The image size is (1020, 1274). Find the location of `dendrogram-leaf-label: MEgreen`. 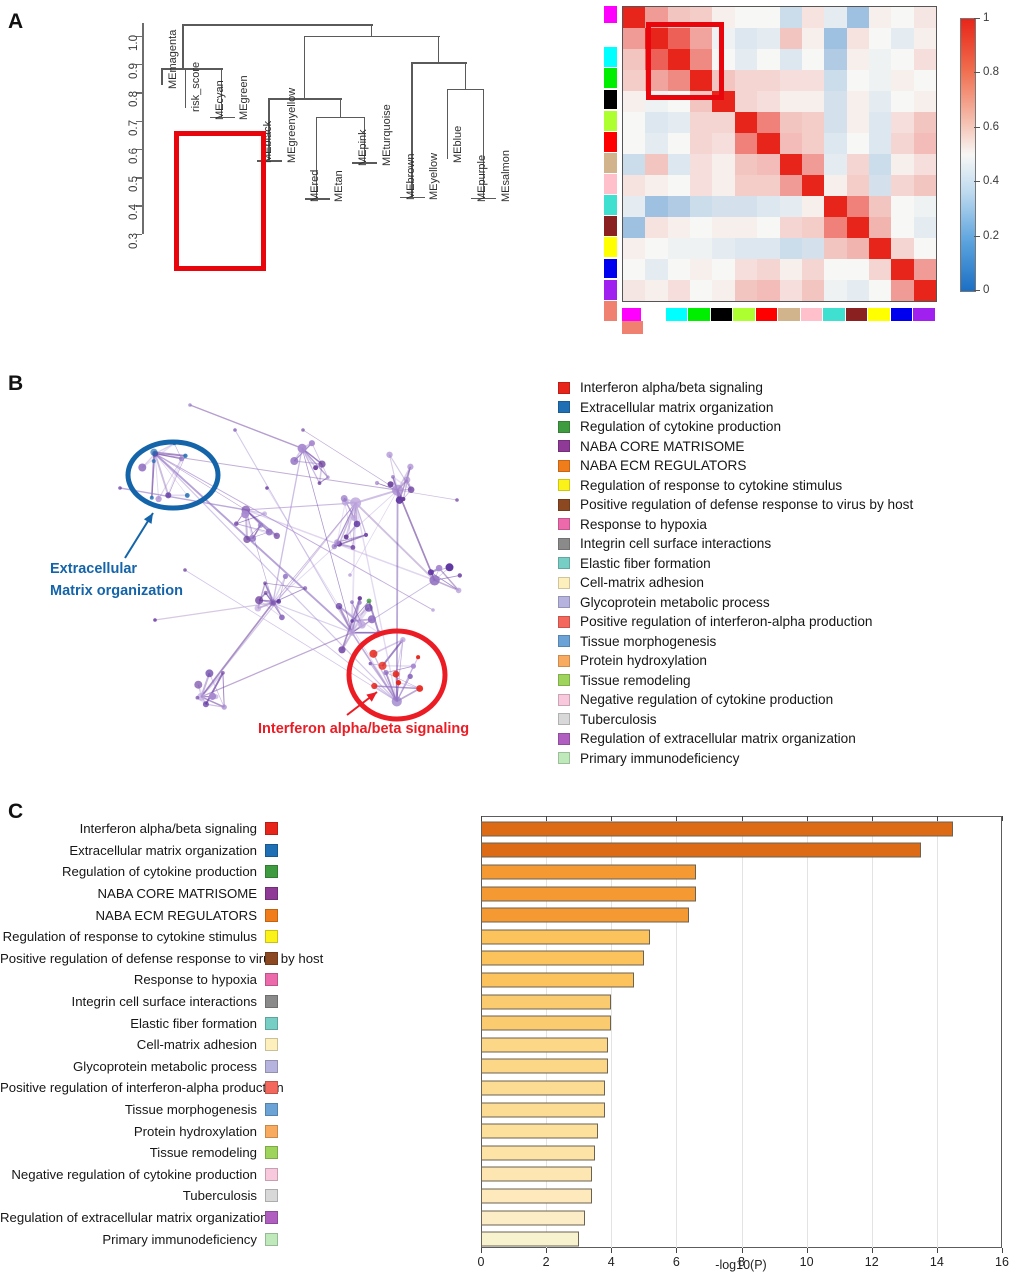

dendrogram-leaf-label: MEgreen is located at coordinates (243, 98).